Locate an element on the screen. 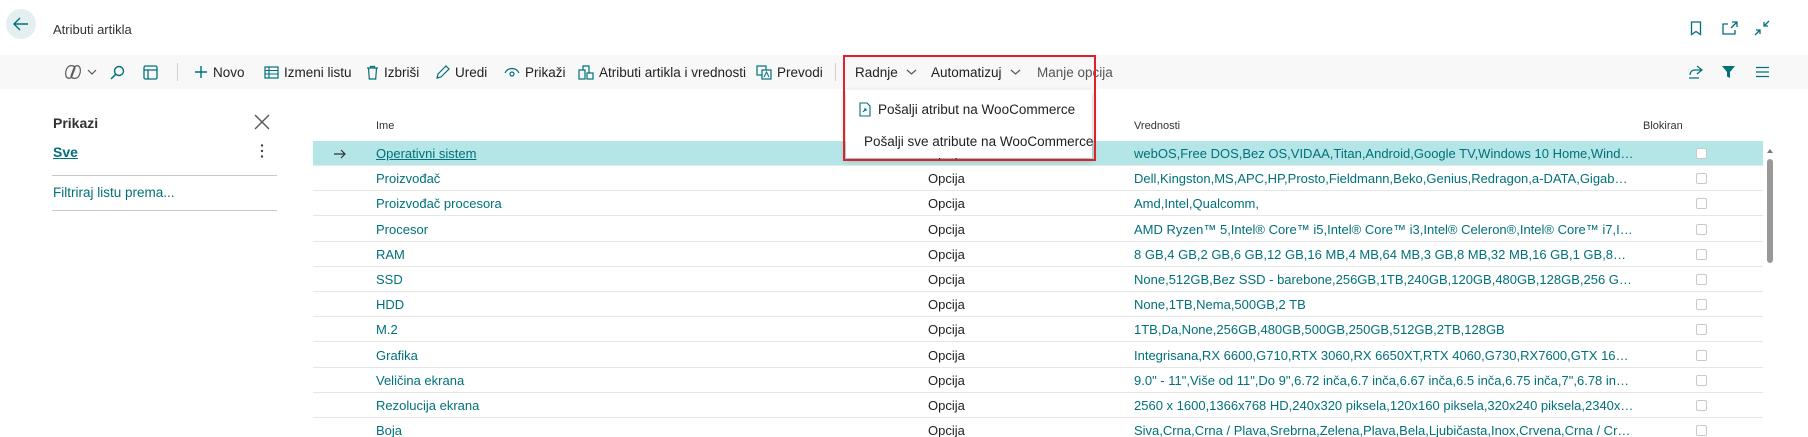  column-header-values: Vrednosti is located at coordinates (1157, 126).